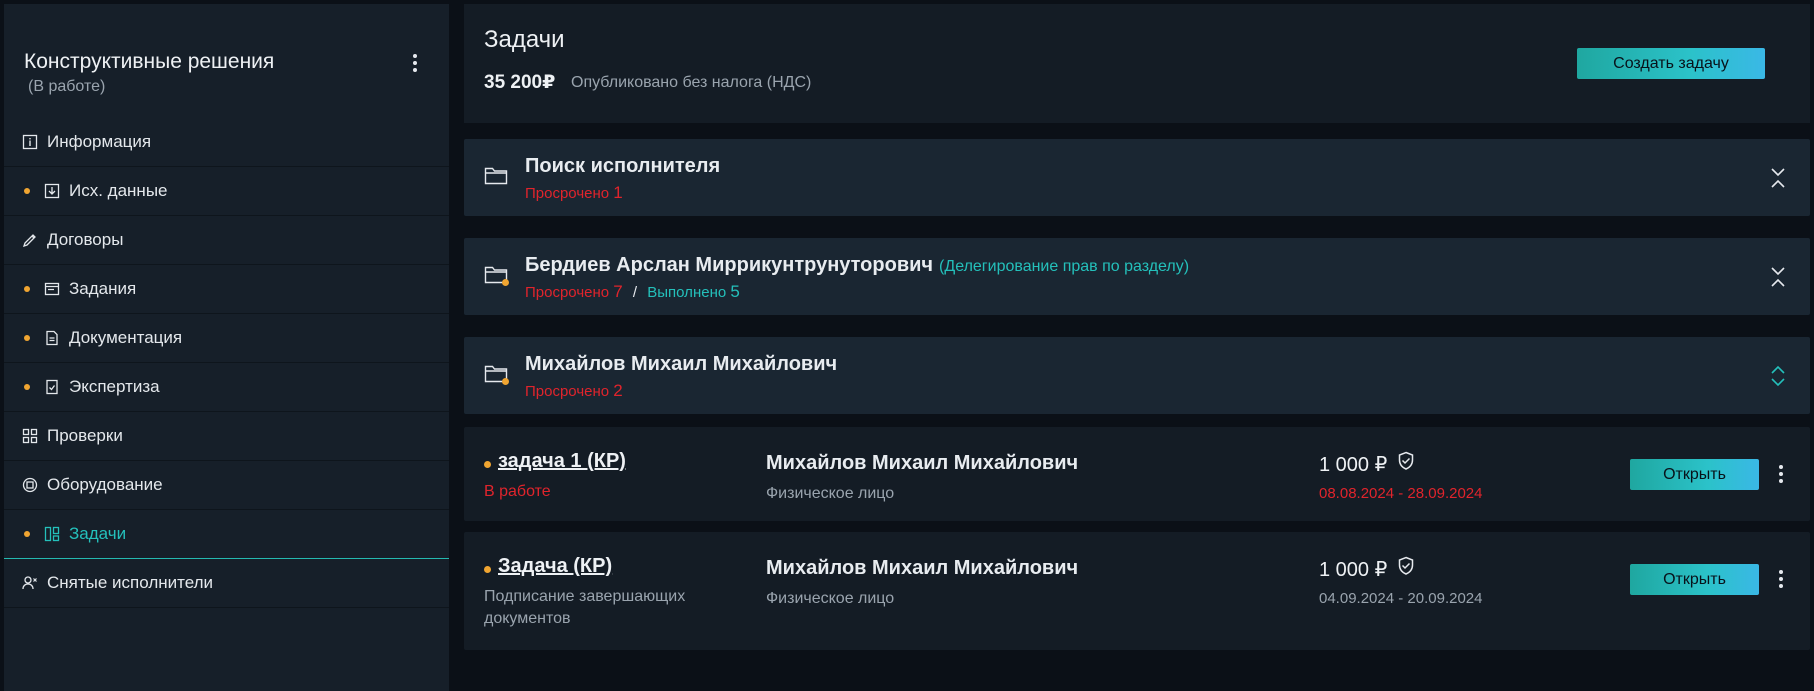  What do you see at coordinates (52, 387) in the screenshot?
I see `checklist-icon` at bounding box center [52, 387].